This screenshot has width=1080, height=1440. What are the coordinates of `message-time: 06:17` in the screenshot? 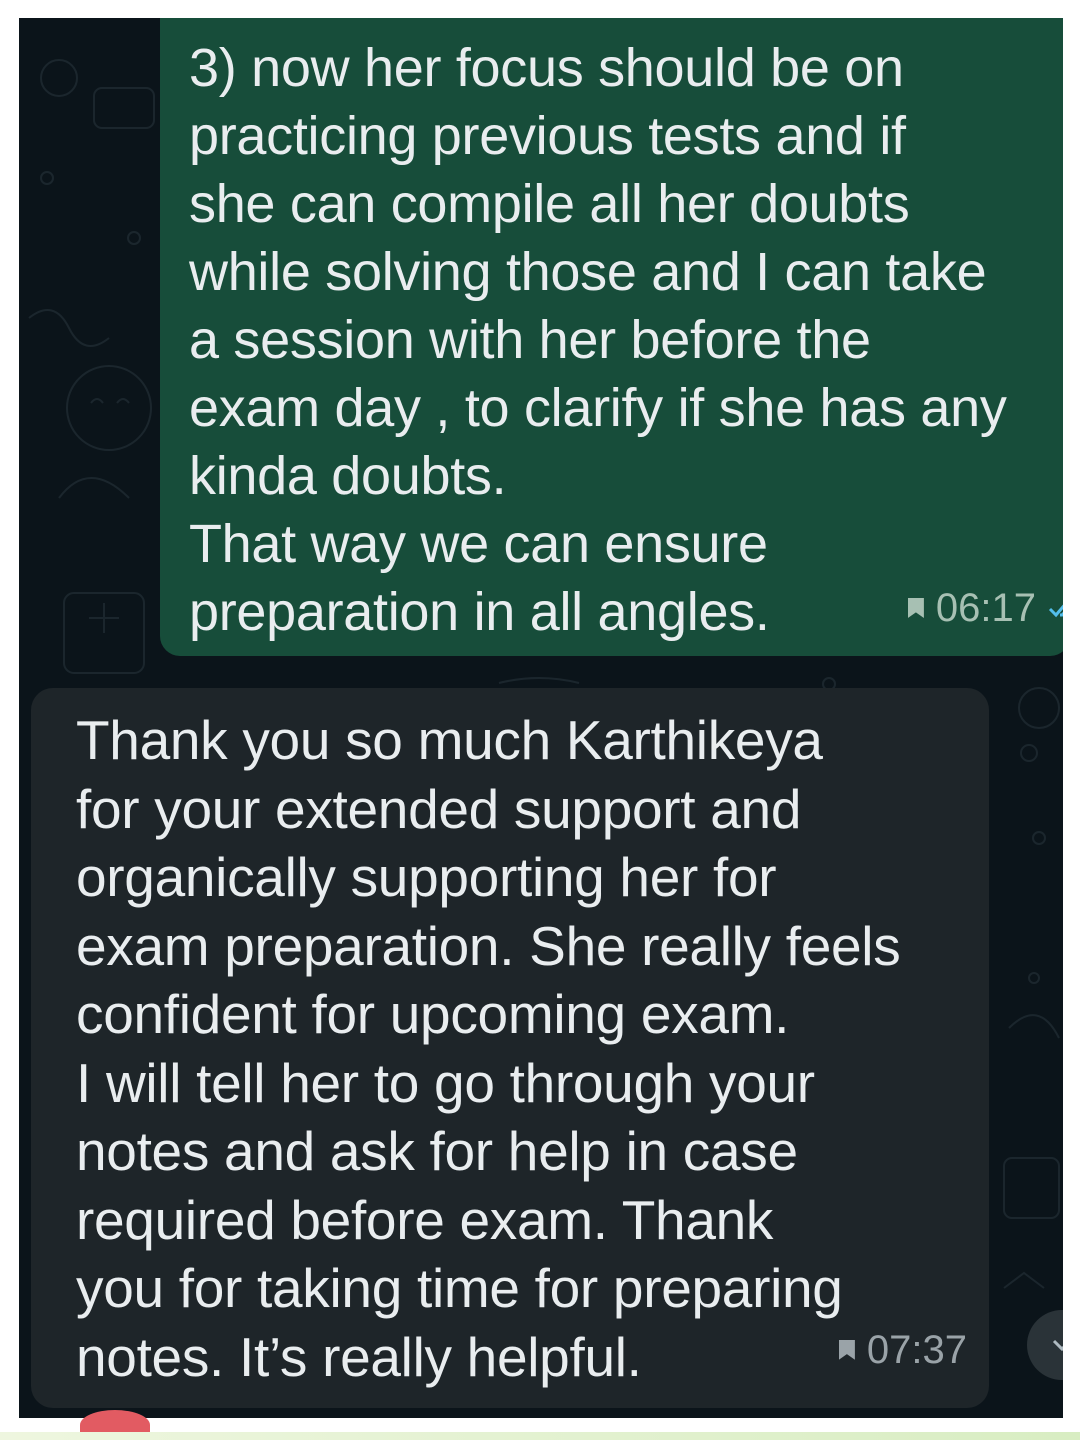 It's located at (985, 608).